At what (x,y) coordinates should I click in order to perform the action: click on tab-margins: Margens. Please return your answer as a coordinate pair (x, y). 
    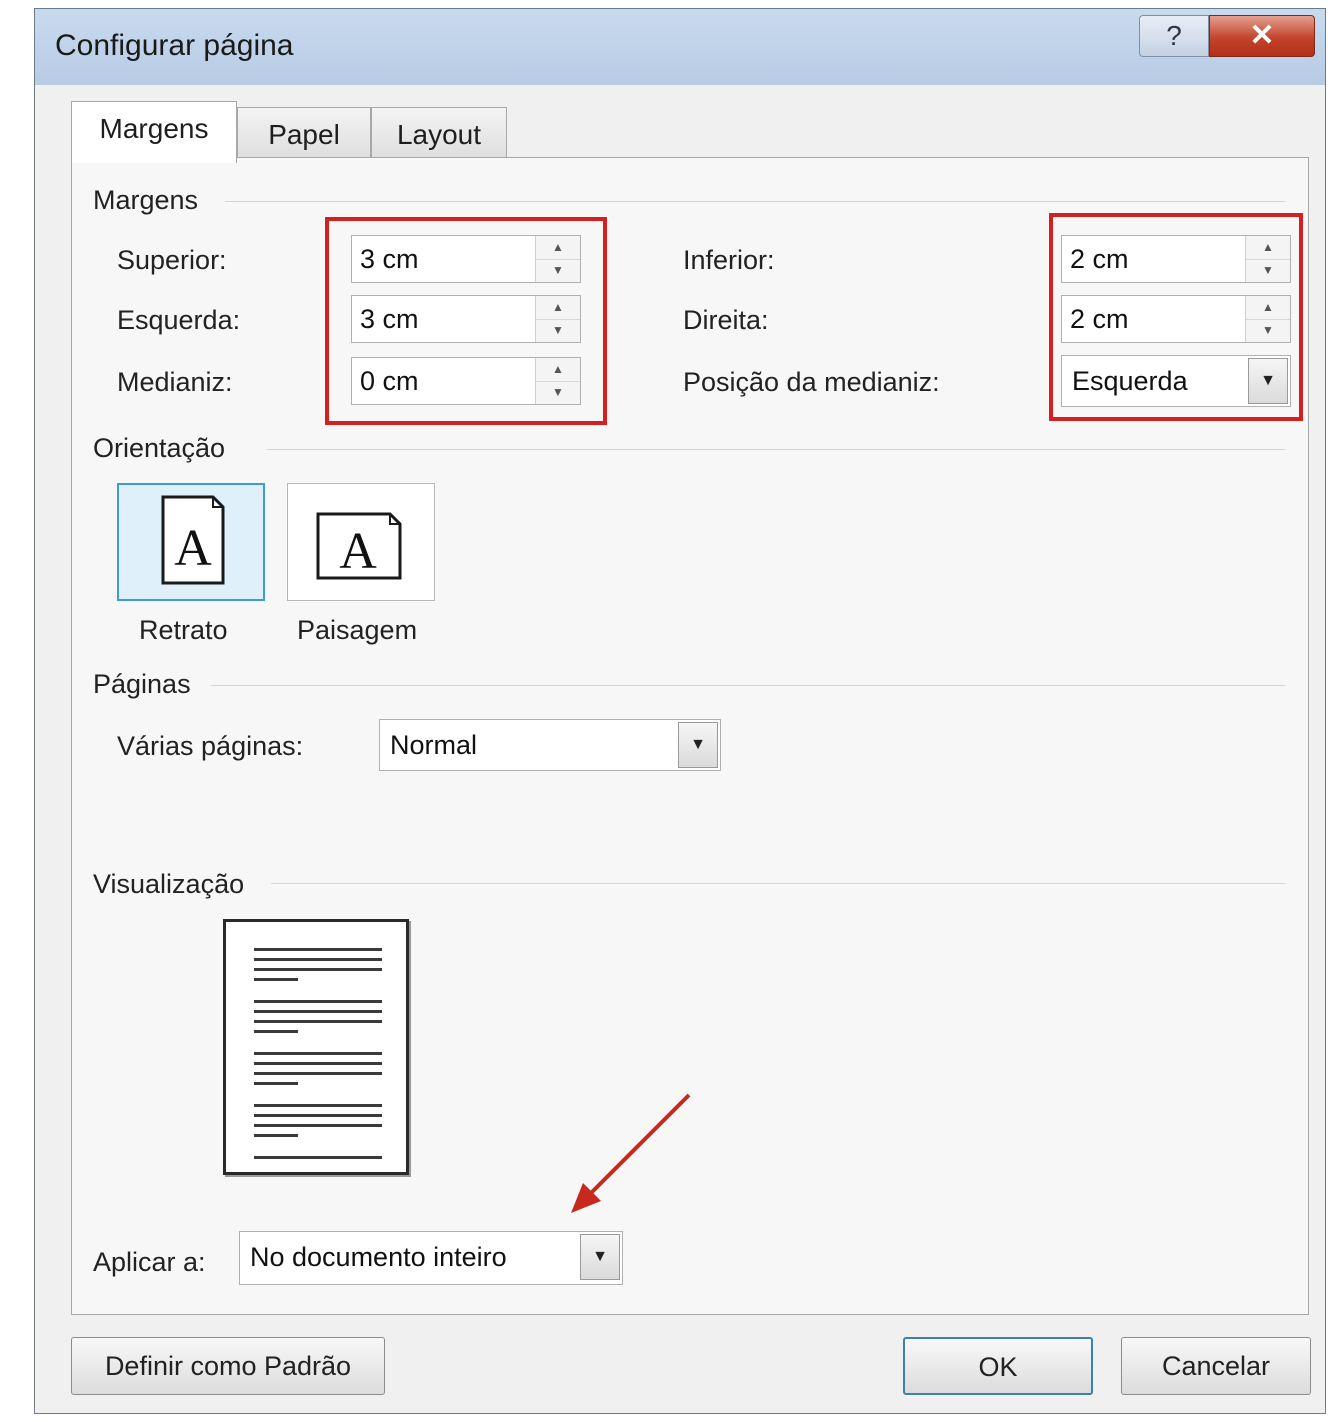
    Looking at the image, I should click on (154, 132).